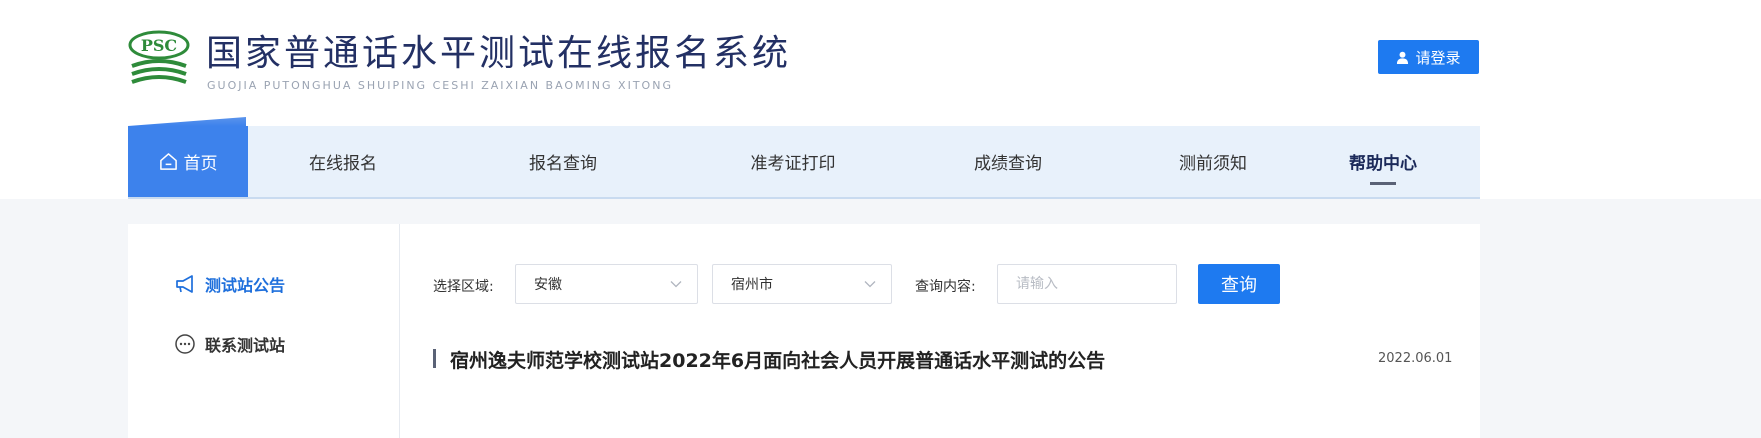  I want to click on nav-label: 在线报名, so click(343, 164).